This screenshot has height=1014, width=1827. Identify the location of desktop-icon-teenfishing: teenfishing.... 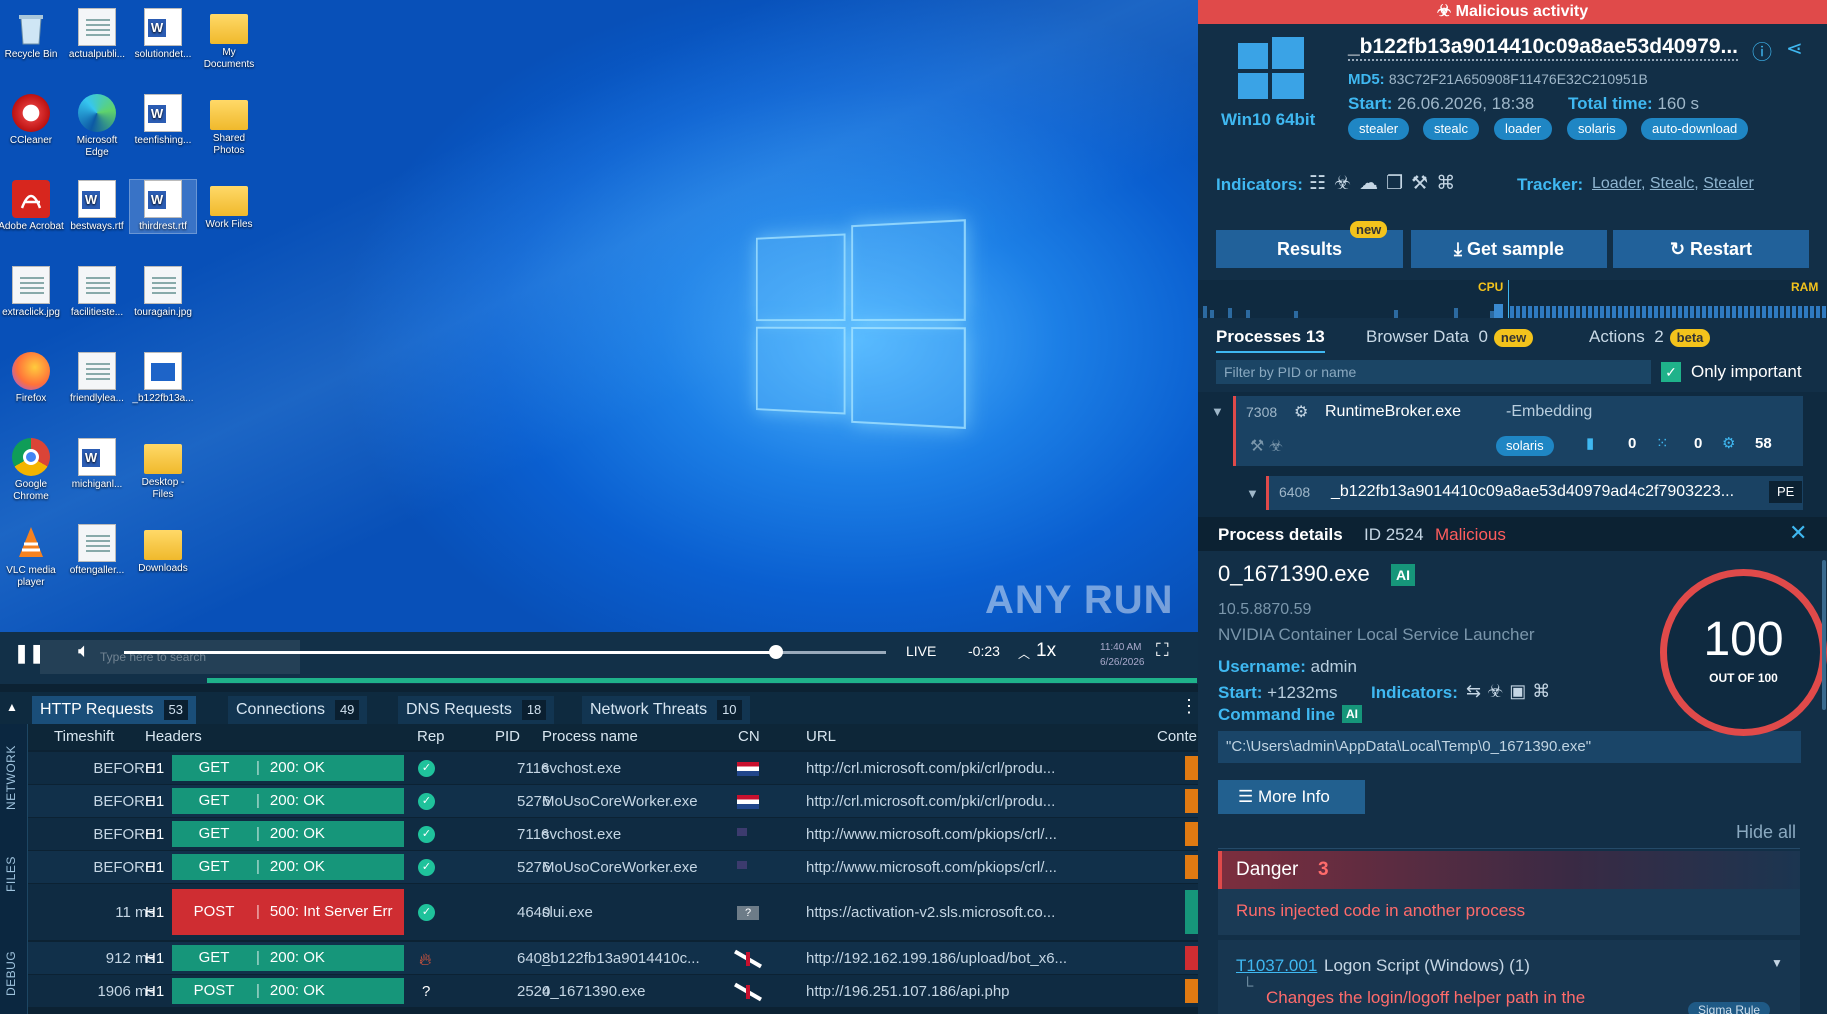
(163, 120).